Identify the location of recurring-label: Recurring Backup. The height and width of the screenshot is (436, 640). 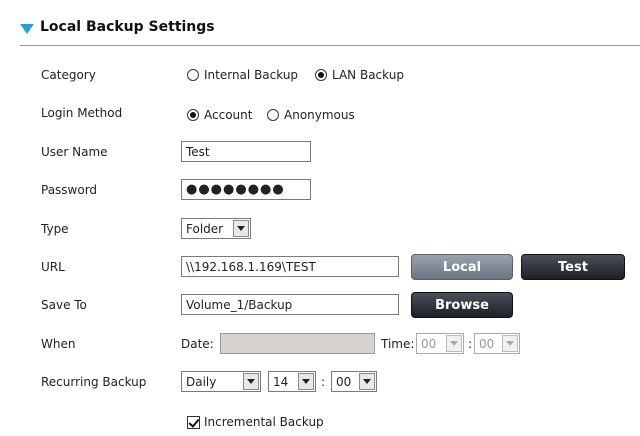
(94, 382).